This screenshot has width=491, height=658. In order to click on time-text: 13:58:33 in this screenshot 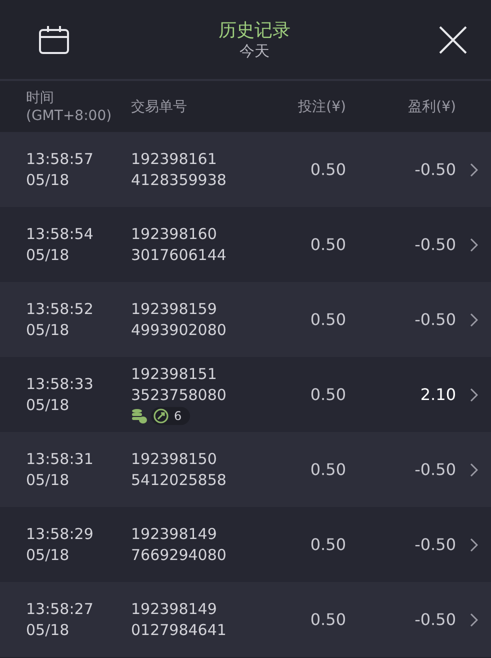, I will do `click(60, 384)`.